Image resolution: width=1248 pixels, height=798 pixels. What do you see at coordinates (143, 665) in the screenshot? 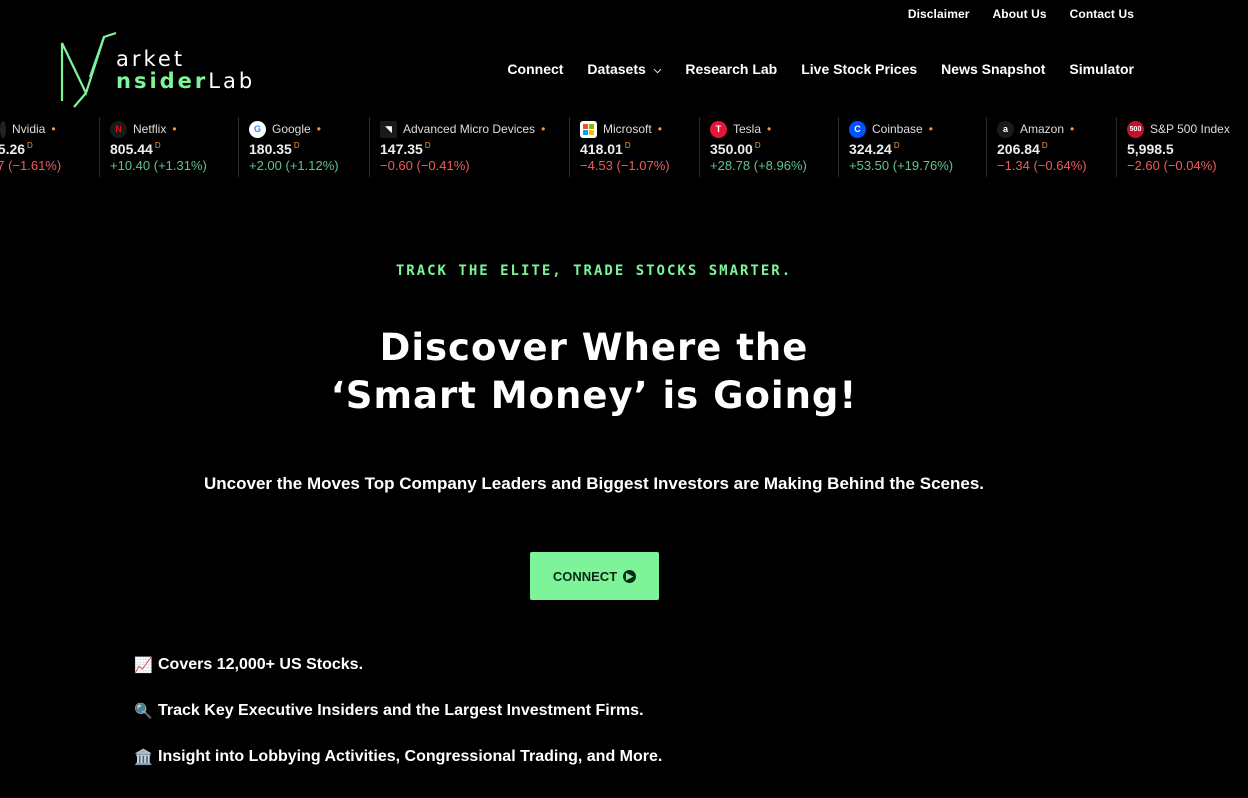
I see `chart-increasing-icon: 📈` at bounding box center [143, 665].